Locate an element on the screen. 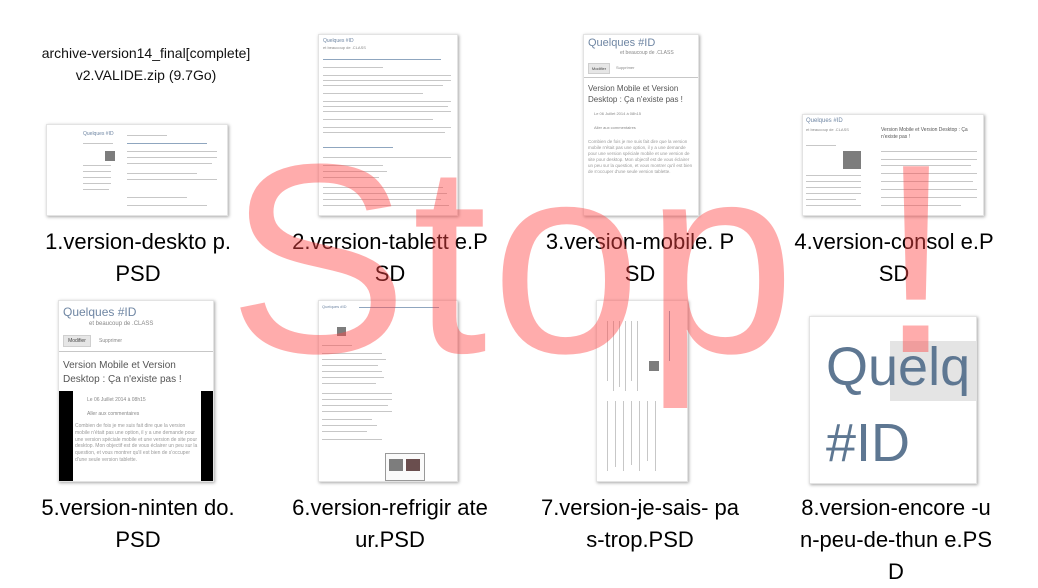  file-name: 6.version-refrigir ateur.PSD is located at coordinates (390, 523).